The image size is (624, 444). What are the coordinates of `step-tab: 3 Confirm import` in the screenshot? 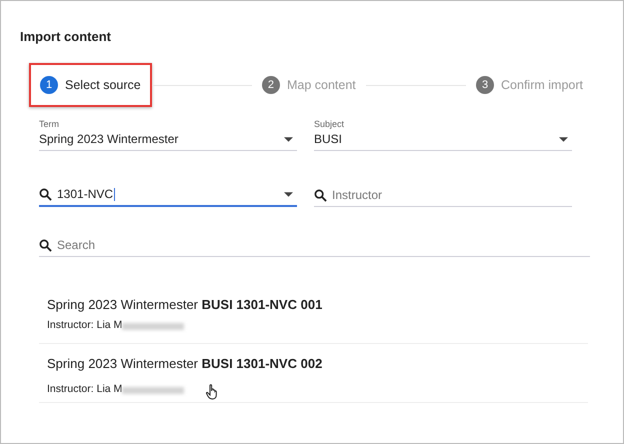 It's located at (525, 85).